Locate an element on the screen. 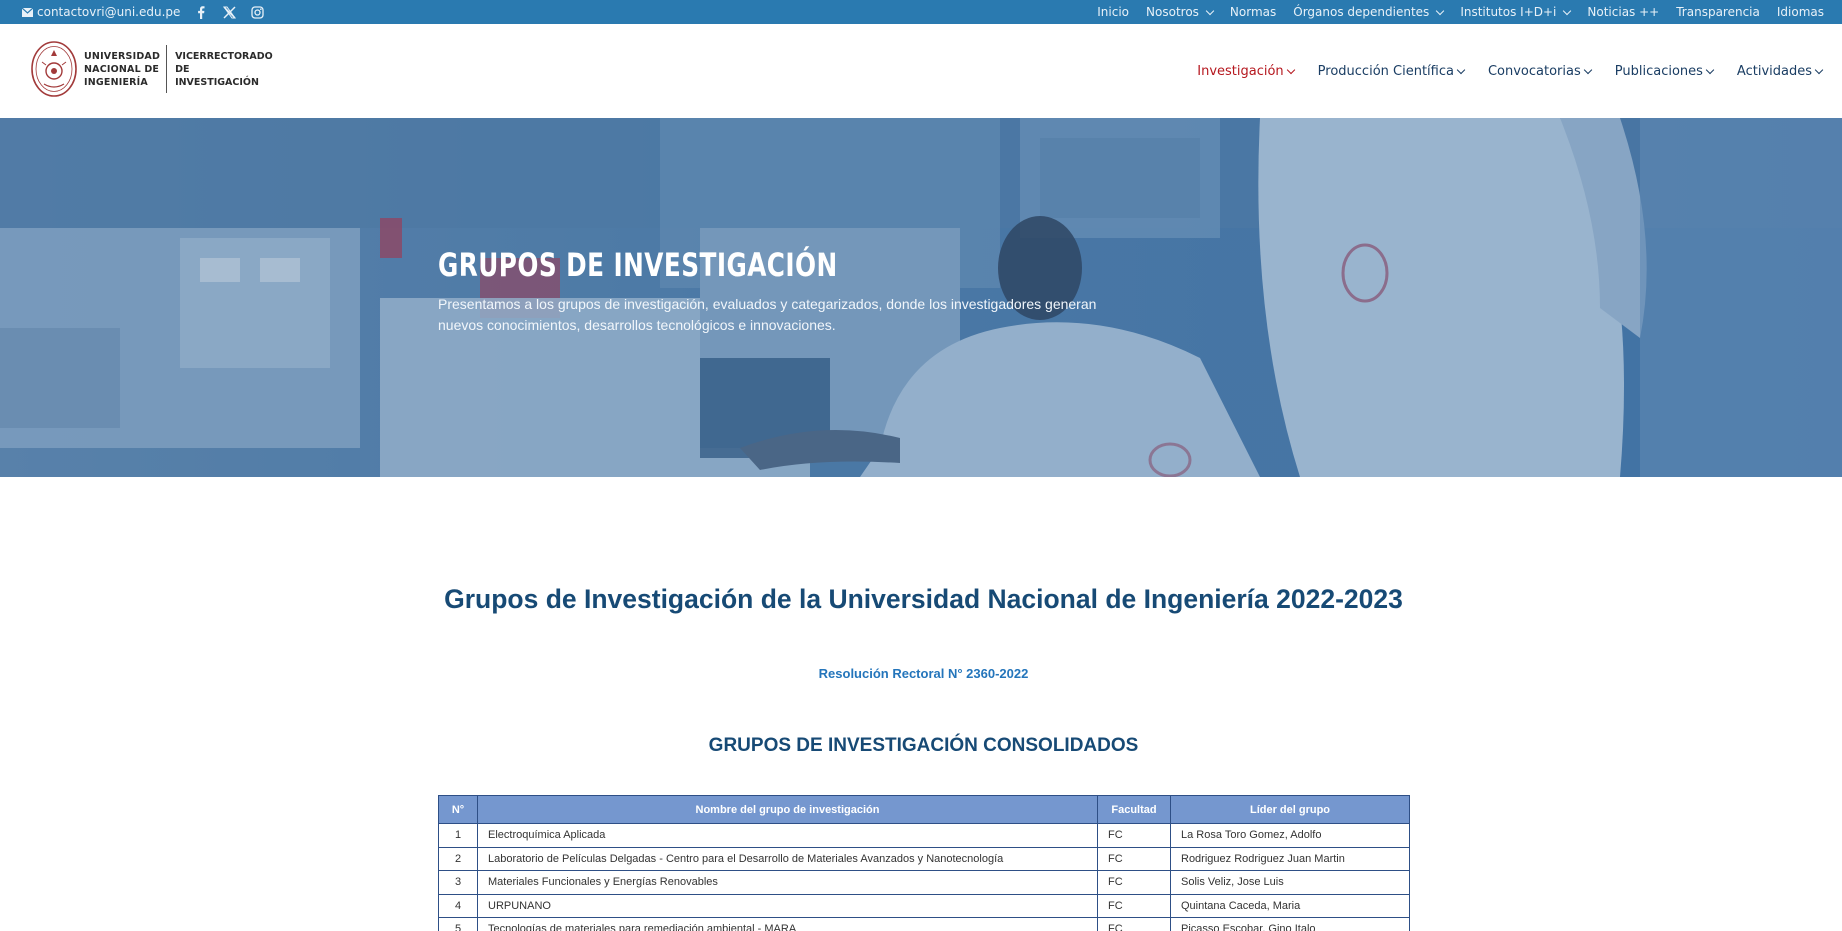 Image resolution: width=1842 pixels, height=931 pixels. cell-leader: Solis Veliz, Jose Luis is located at coordinates (1290, 882).